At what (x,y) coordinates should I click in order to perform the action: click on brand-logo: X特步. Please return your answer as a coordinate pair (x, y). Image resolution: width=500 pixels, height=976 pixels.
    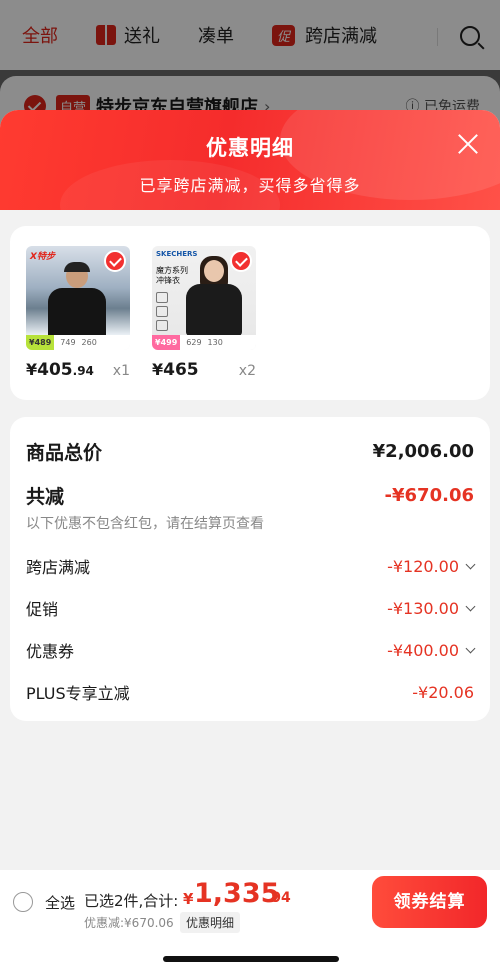
    Looking at the image, I should click on (42, 257).